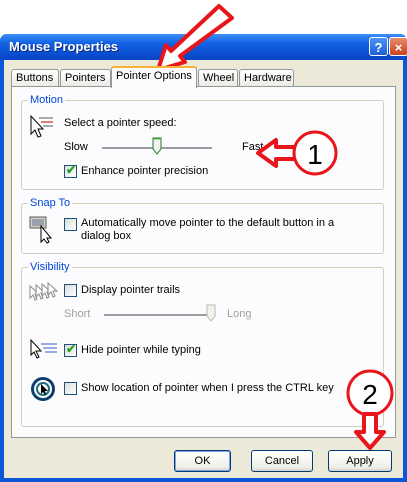 The width and height of the screenshot is (407, 482). What do you see at coordinates (370, 394) in the screenshot?
I see `callout-2-text: 2` at bounding box center [370, 394].